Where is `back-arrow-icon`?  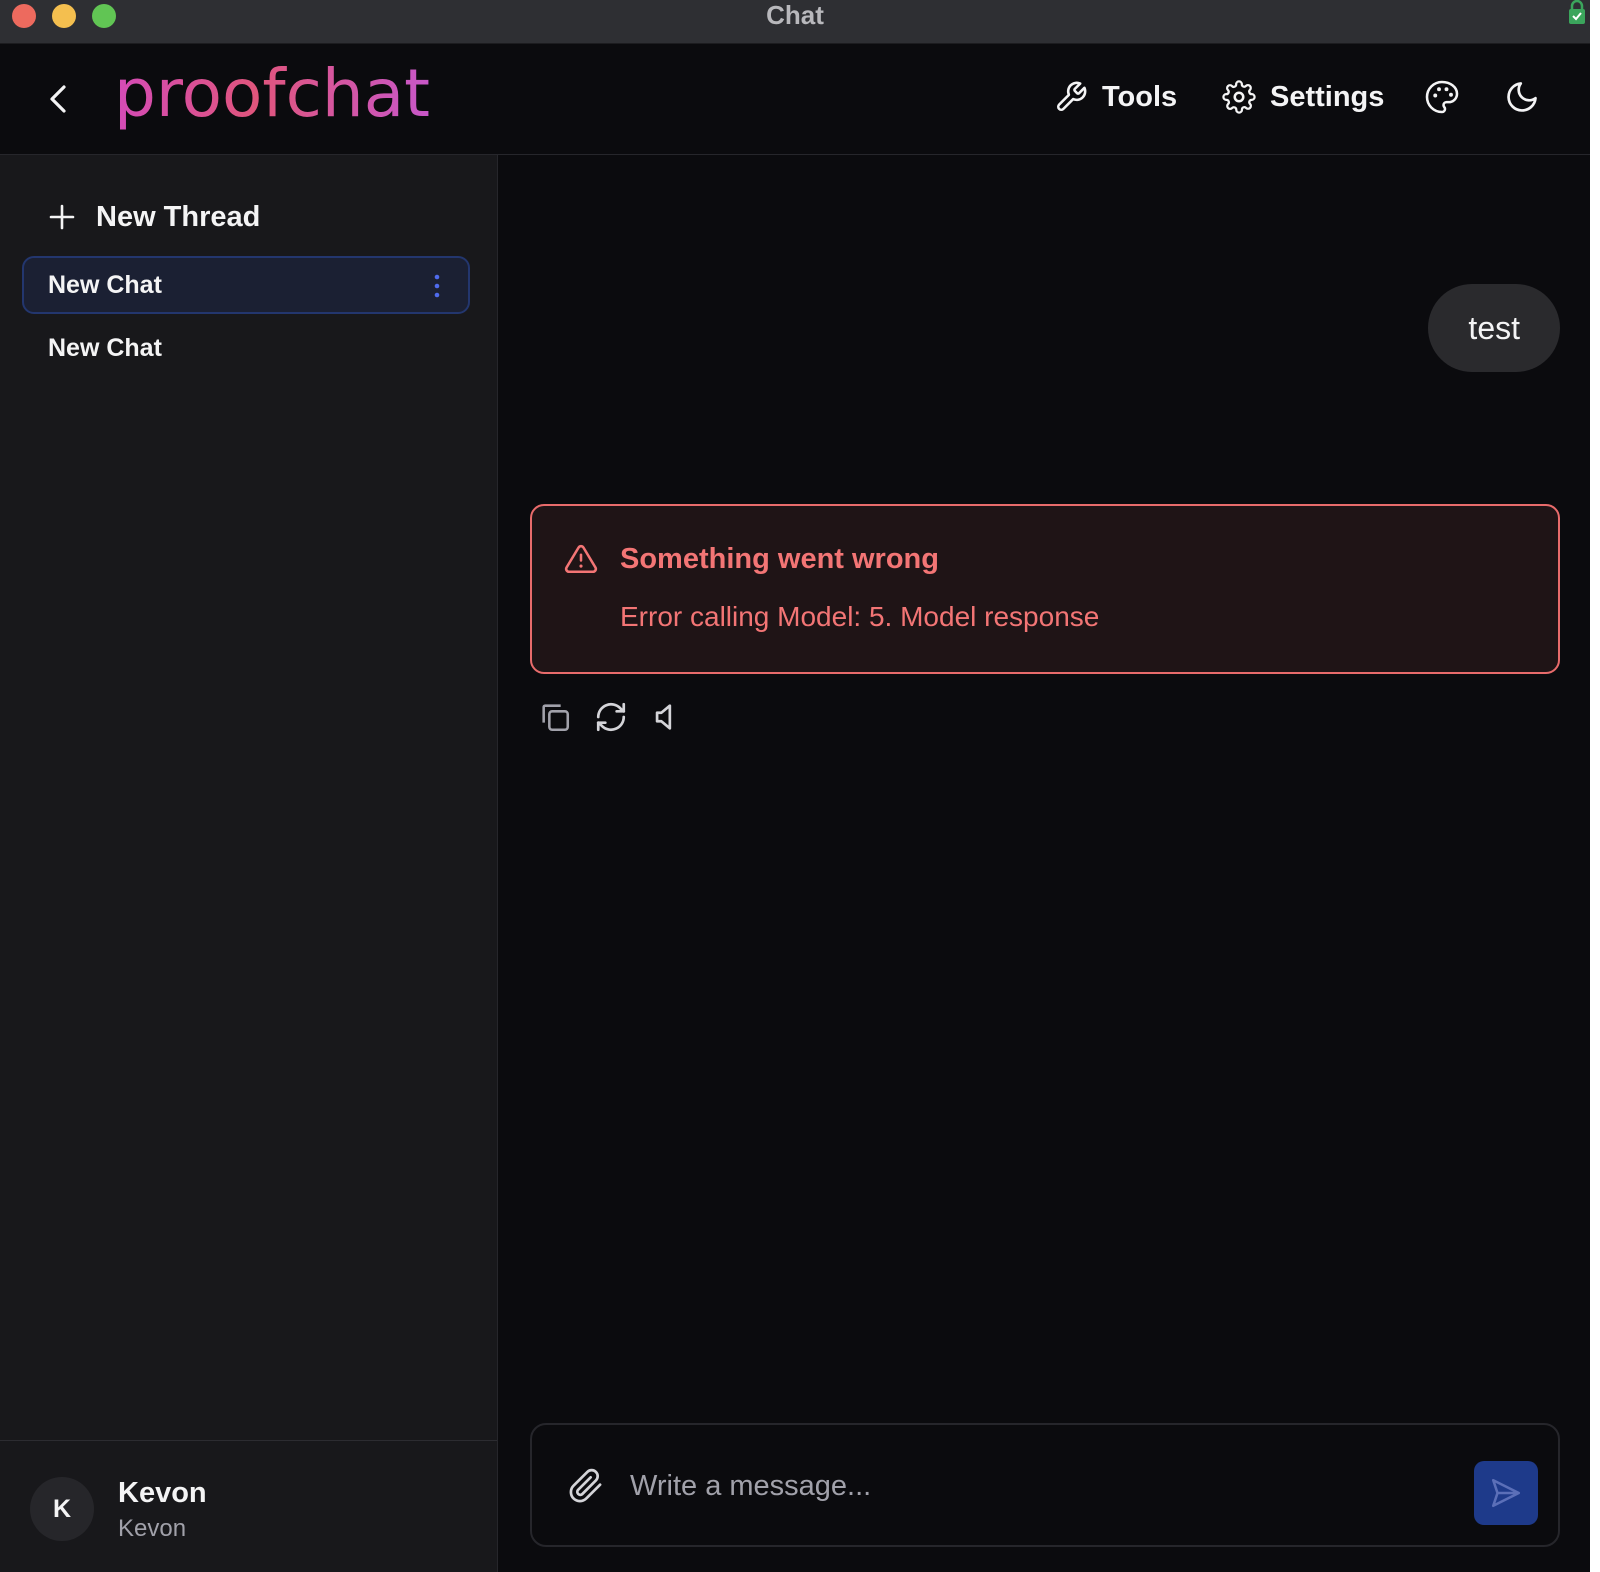
back-arrow-icon is located at coordinates (60, 99).